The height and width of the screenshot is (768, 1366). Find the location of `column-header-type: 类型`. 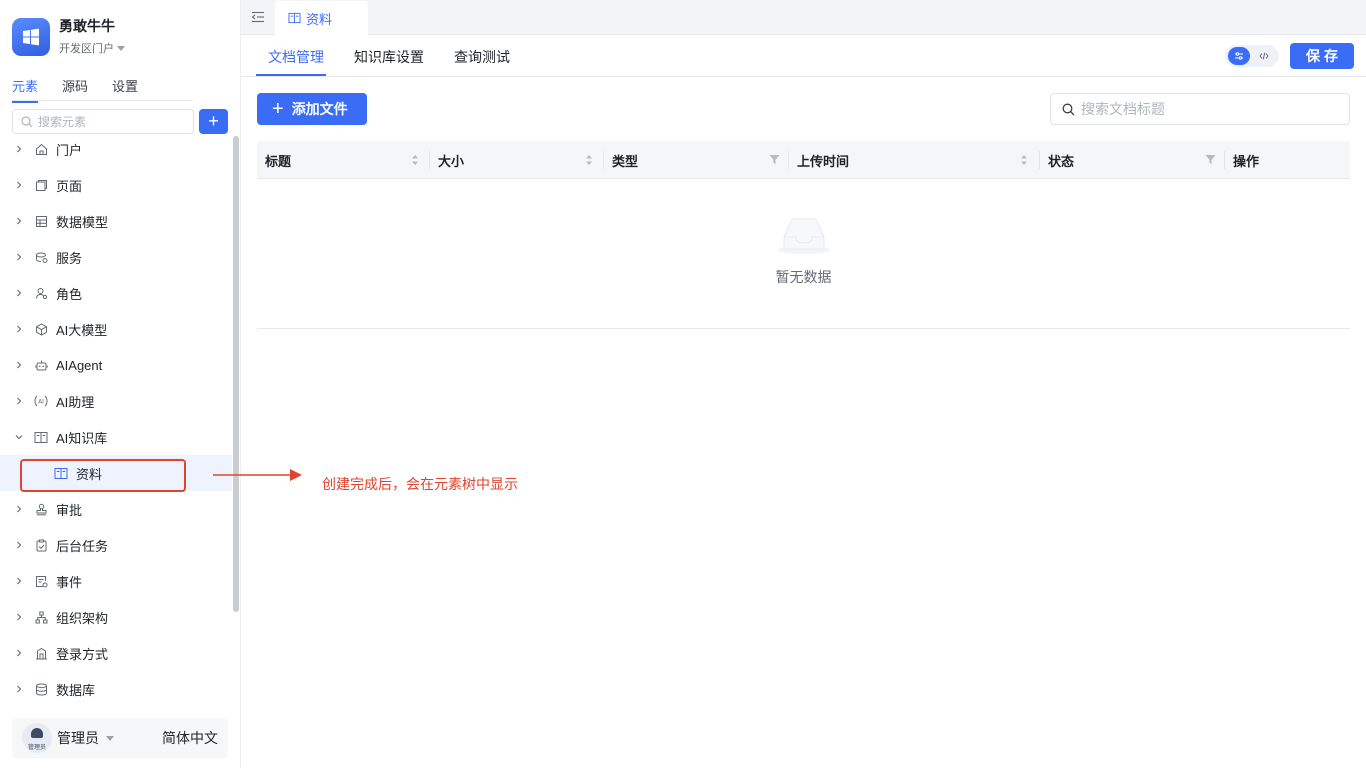

column-header-type: 类型 is located at coordinates (625, 160).